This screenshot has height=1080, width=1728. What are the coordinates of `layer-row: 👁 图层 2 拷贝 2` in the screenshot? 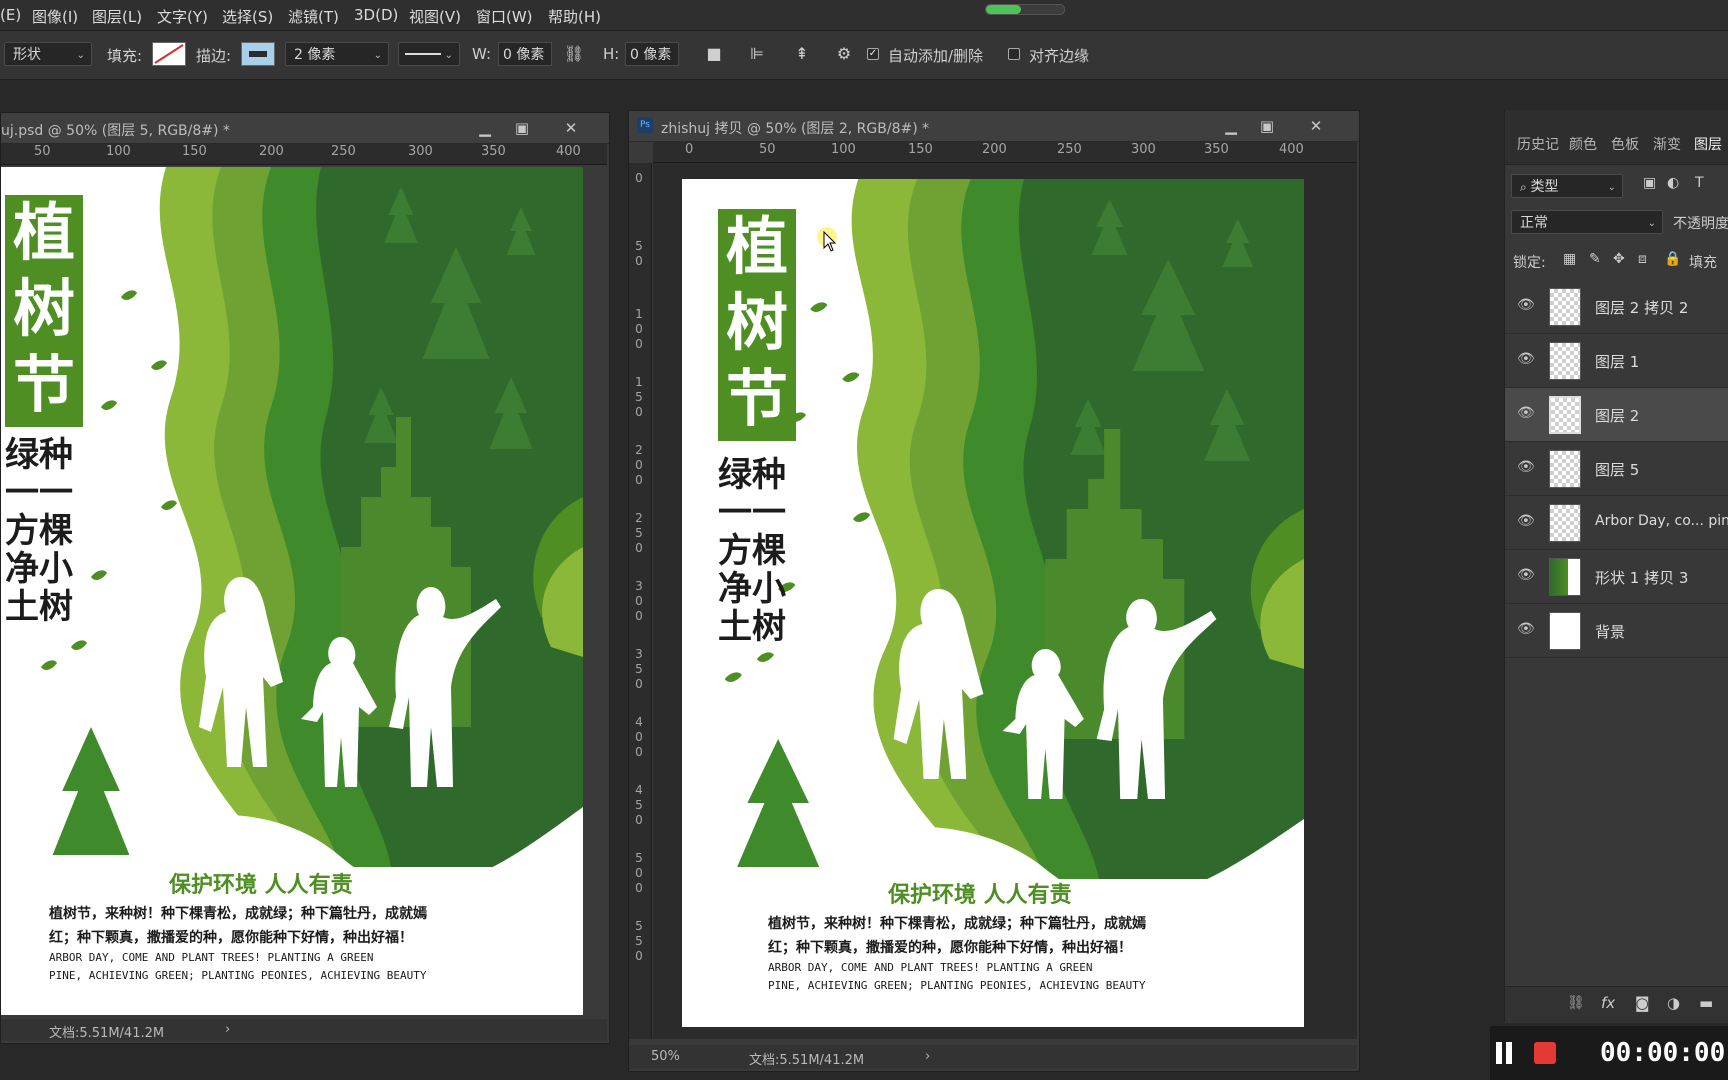 It's located at (1616, 307).